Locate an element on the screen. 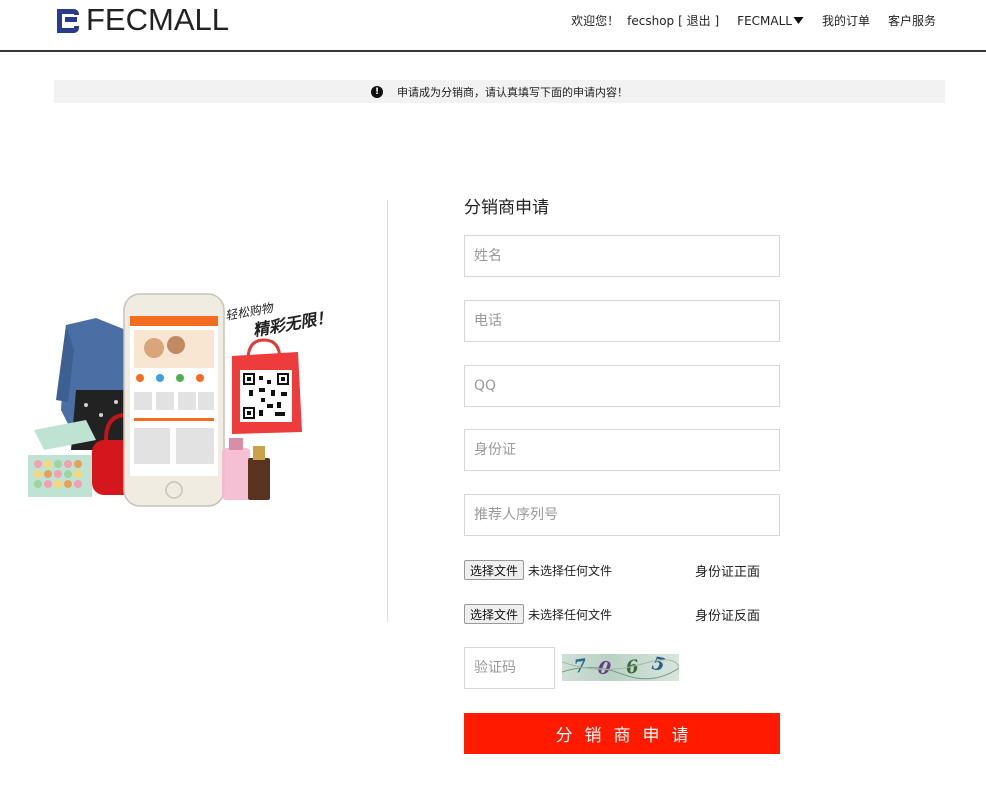 This screenshot has width=986, height=808. fecmall-logo: FECMALL is located at coordinates (141, 19).